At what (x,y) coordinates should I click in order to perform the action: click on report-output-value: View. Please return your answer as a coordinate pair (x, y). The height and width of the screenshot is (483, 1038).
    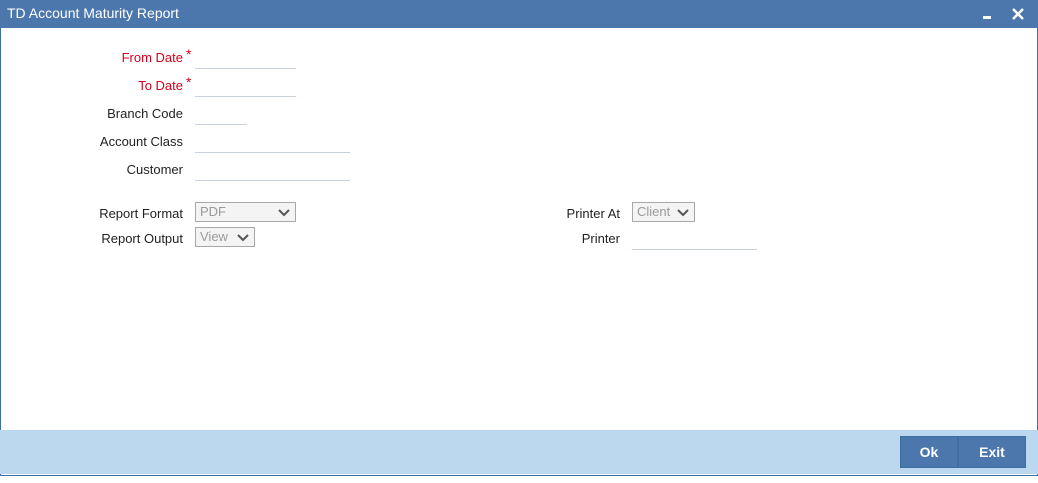
    Looking at the image, I should click on (214, 236).